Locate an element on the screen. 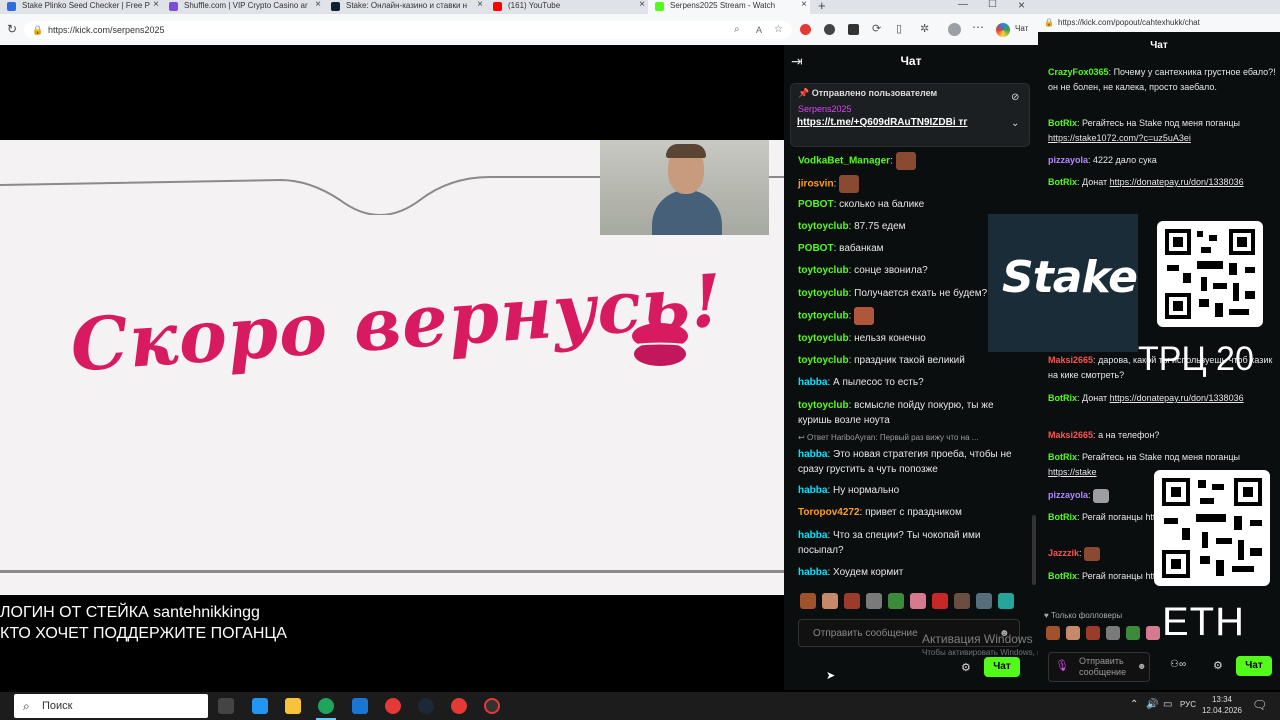 The height and width of the screenshot is (720, 1280). mail-icon is located at coordinates (360, 706).